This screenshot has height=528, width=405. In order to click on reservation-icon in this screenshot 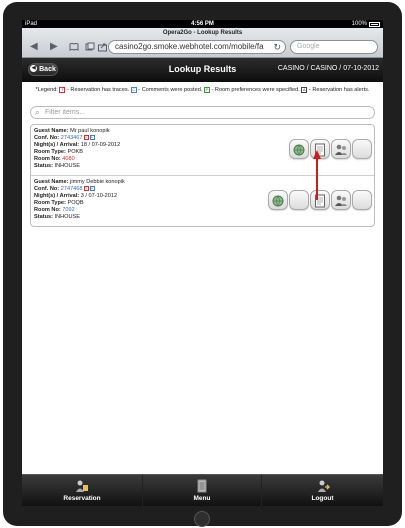, I will do `click(82, 486)`.